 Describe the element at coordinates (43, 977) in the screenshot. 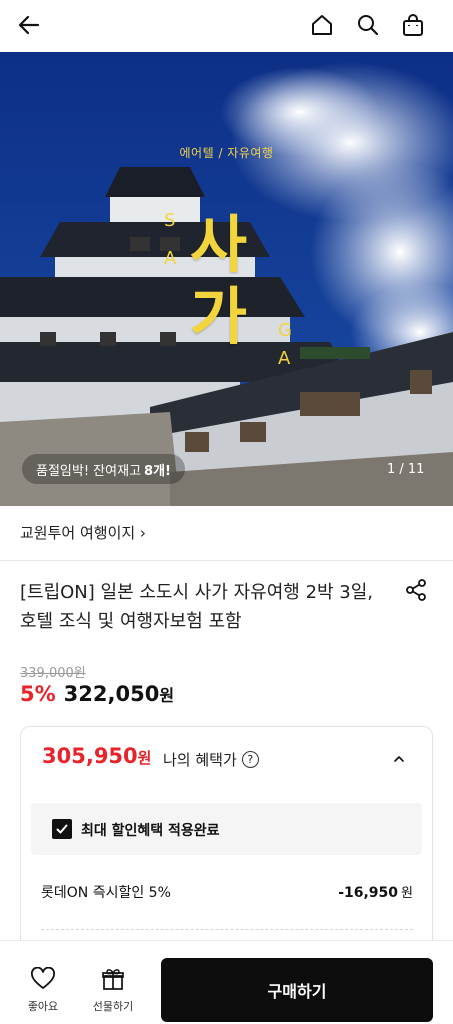

I see `heart-icon` at that location.